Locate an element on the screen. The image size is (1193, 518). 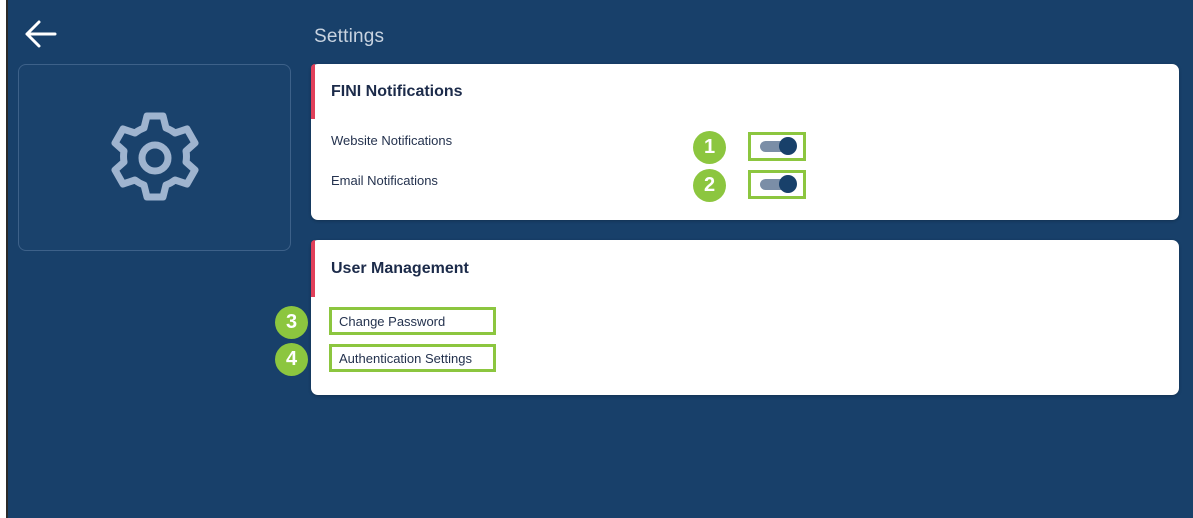
callout-badge-1: 1 is located at coordinates (709, 147).